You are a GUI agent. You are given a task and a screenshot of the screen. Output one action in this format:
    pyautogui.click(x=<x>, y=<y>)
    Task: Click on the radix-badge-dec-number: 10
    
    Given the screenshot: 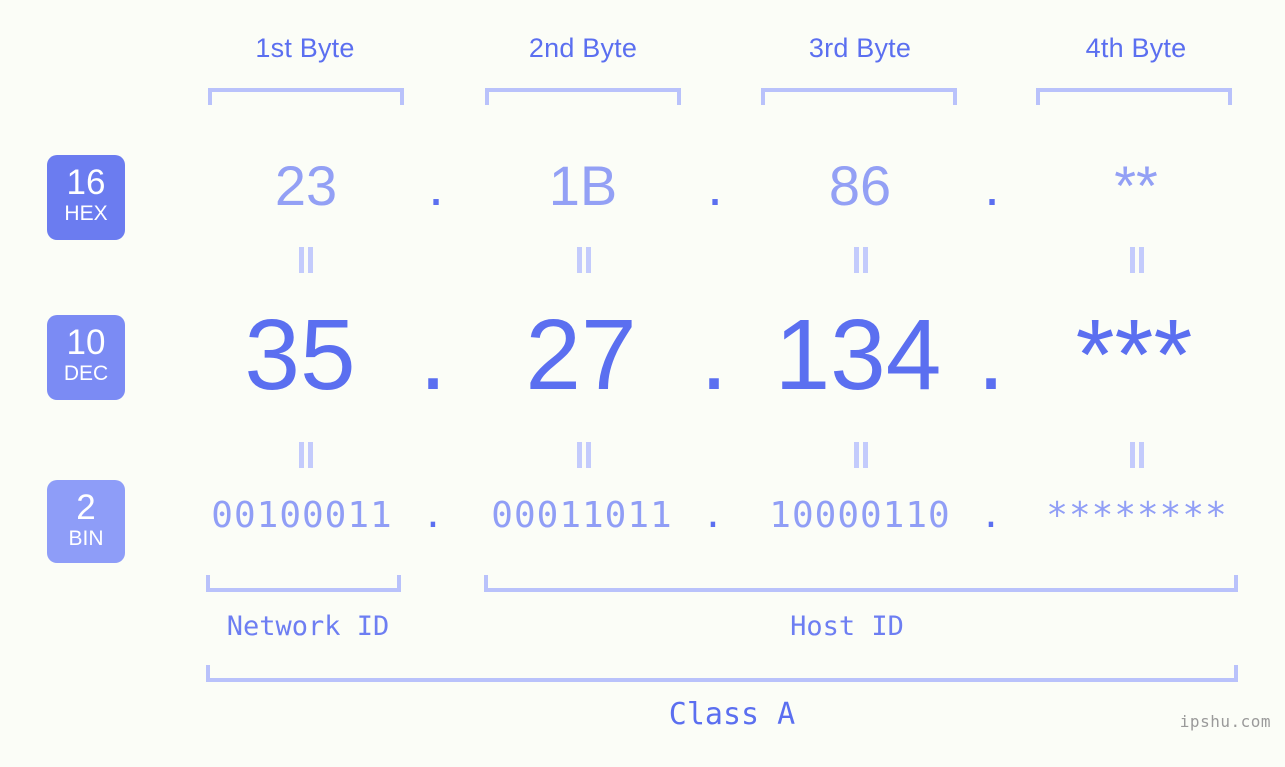 What is the action you would take?
    pyautogui.click(x=86, y=342)
    